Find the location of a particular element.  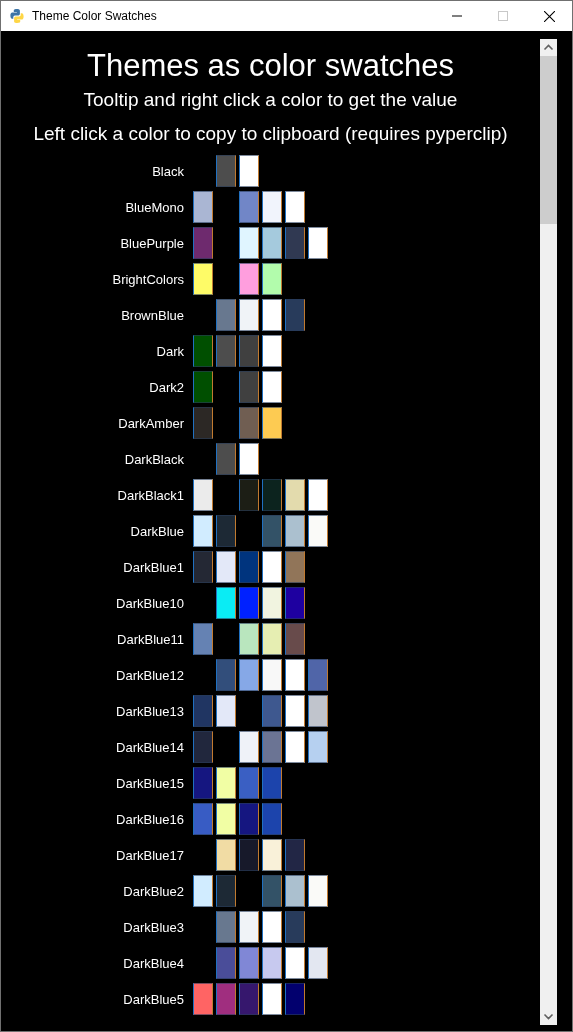

scroll-thumb is located at coordinates (548, 140).